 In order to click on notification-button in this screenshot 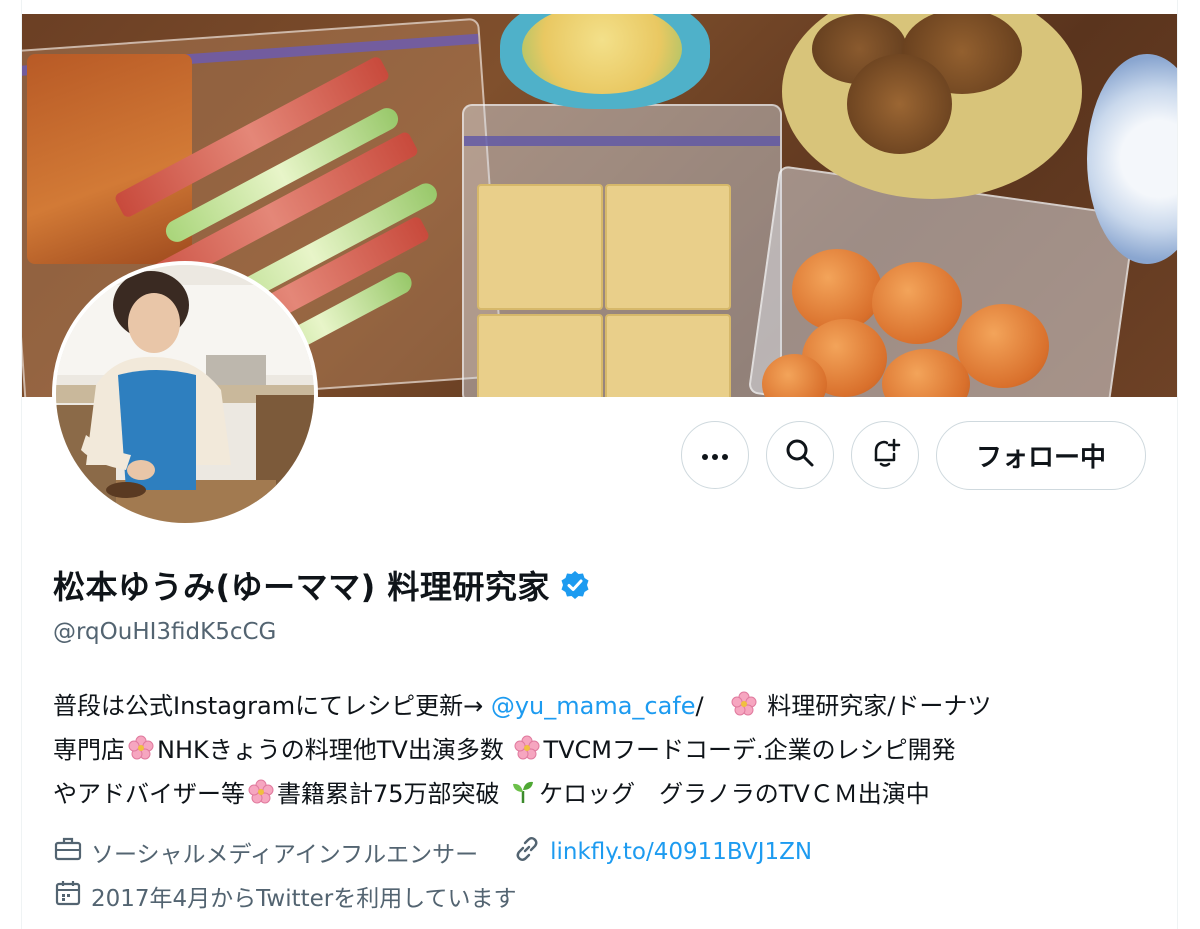, I will do `click(885, 455)`.